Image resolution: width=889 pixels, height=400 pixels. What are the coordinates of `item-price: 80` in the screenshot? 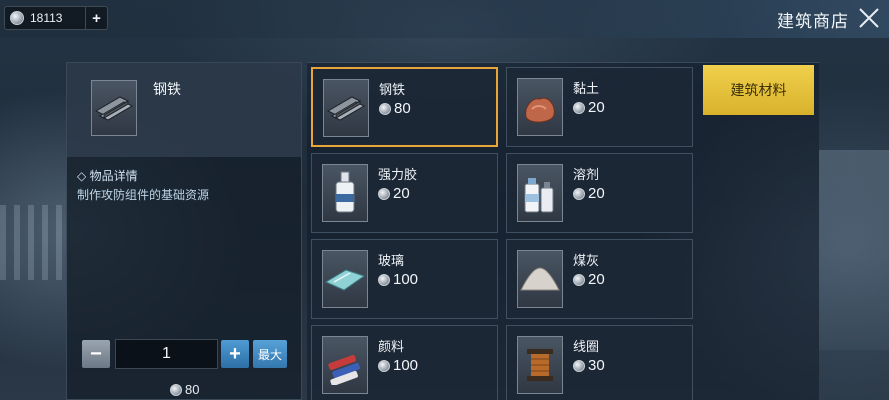 It's located at (395, 108).